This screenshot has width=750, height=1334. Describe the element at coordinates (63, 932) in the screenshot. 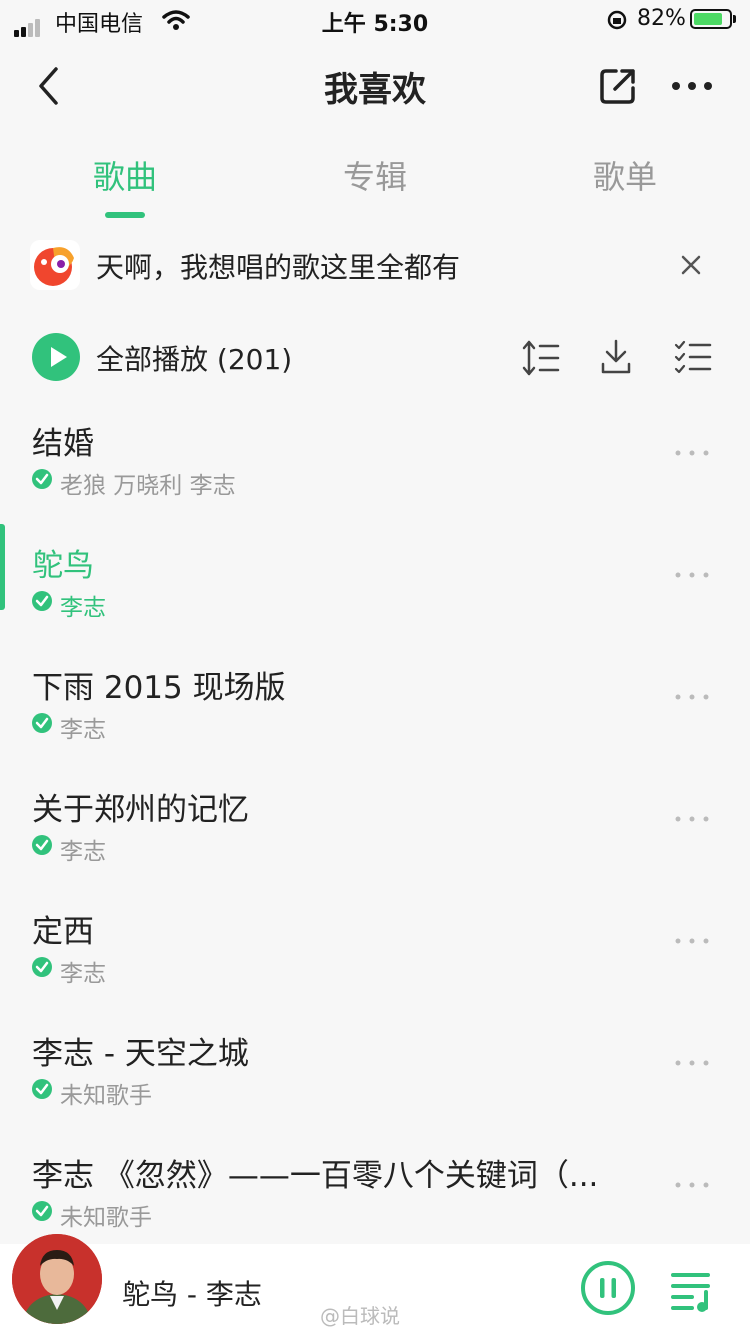

I see `song-title: 定西` at that location.